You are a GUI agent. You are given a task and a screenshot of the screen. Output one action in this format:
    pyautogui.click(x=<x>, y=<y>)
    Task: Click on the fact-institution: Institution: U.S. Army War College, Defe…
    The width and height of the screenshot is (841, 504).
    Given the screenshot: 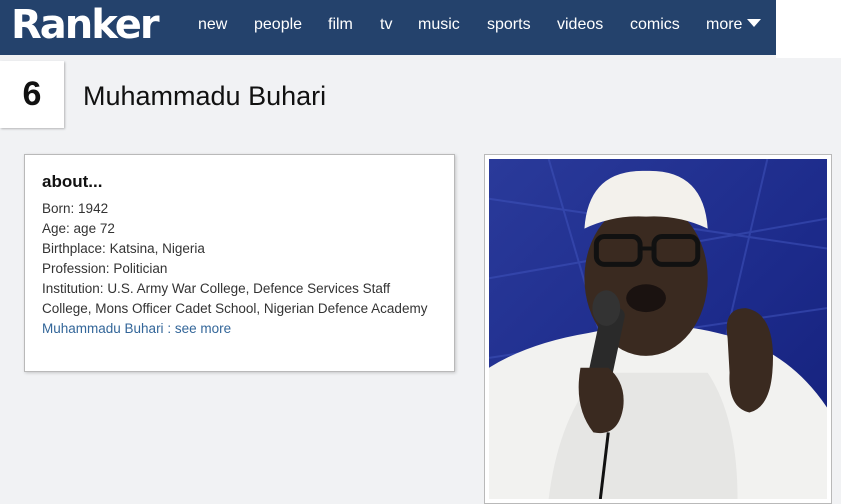 What is the action you would take?
    pyautogui.click(x=239, y=299)
    